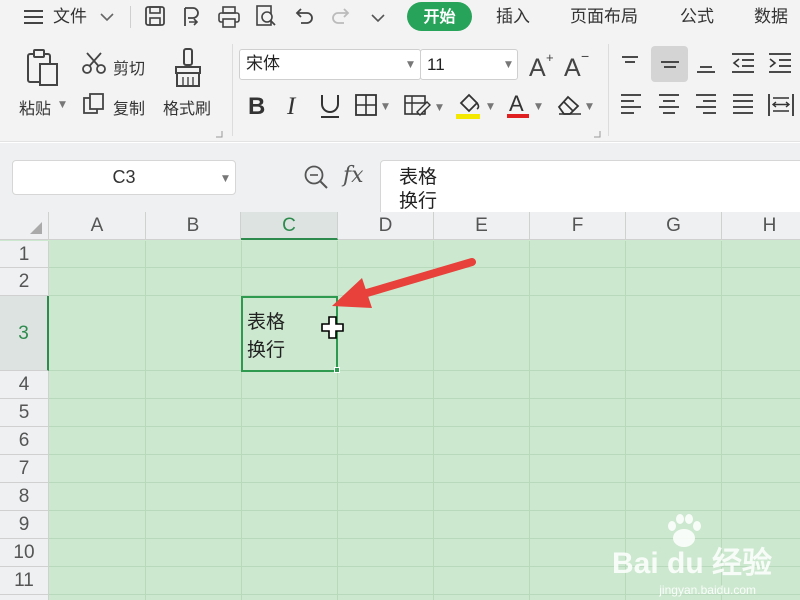 The image size is (800, 600). What do you see at coordinates (229, 17) in the screenshot?
I see `print-icon` at bounding box center [229, 17].